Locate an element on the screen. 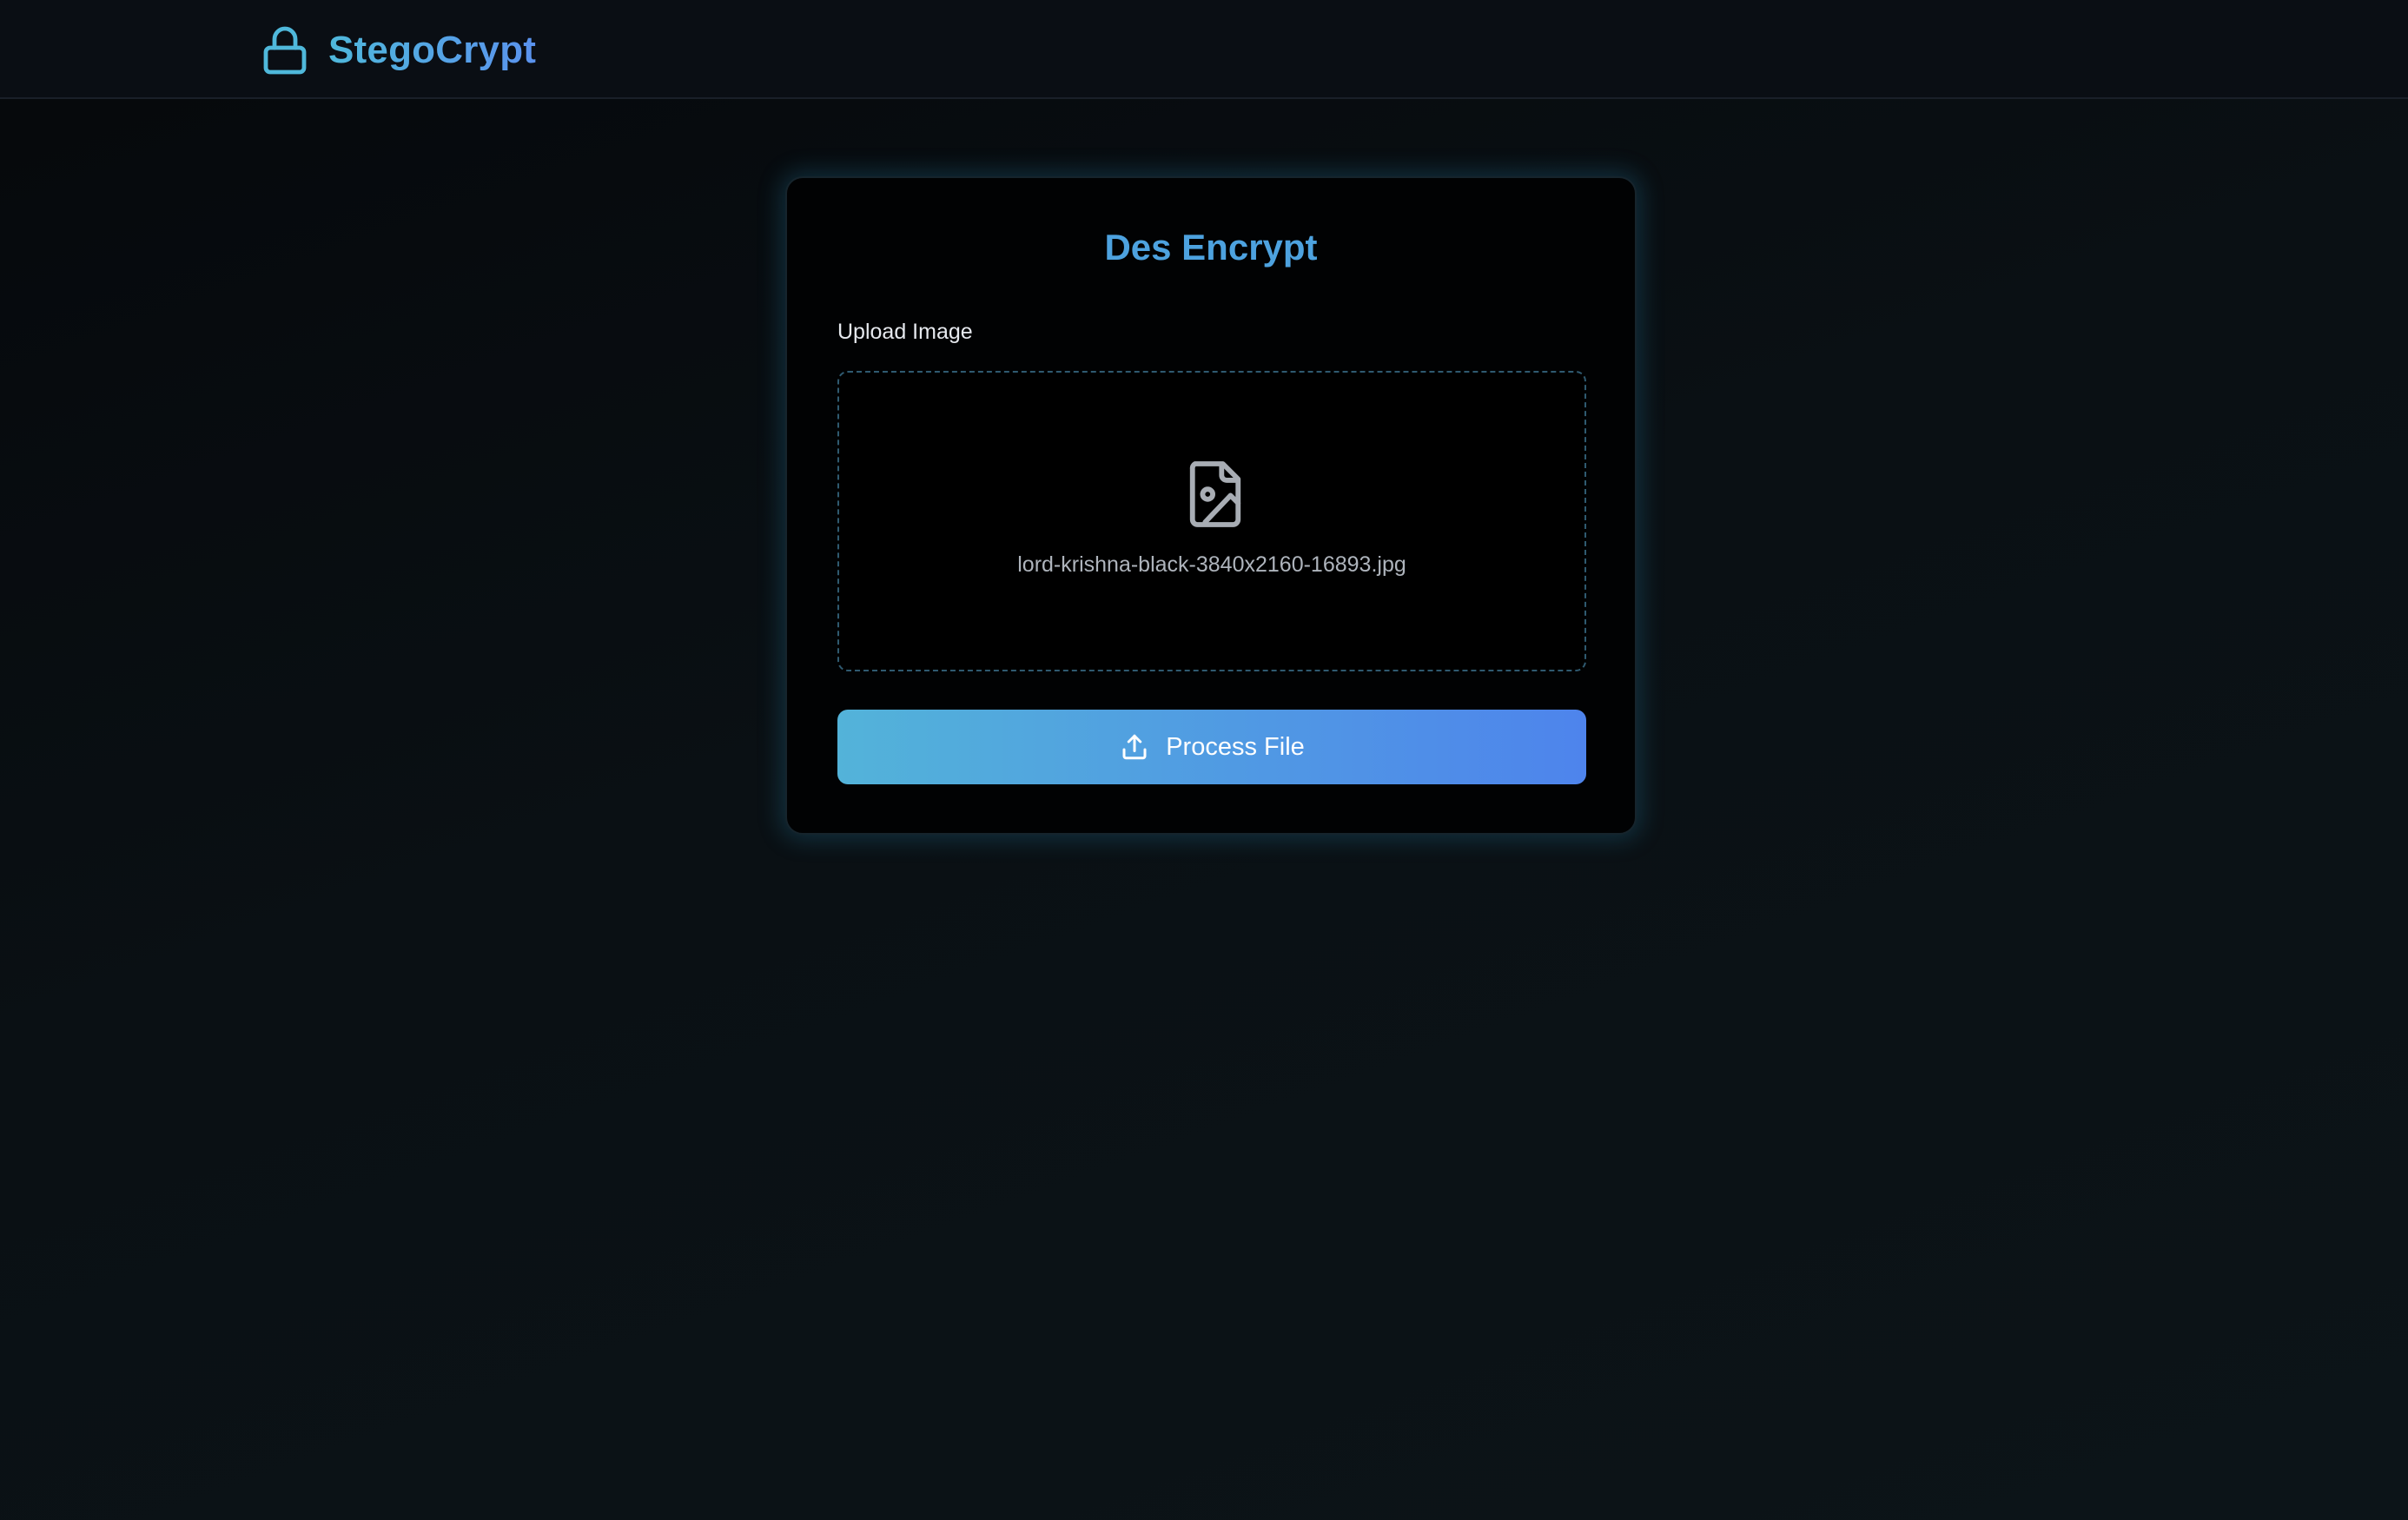  lock-icon is located at coordinates (285, 50).